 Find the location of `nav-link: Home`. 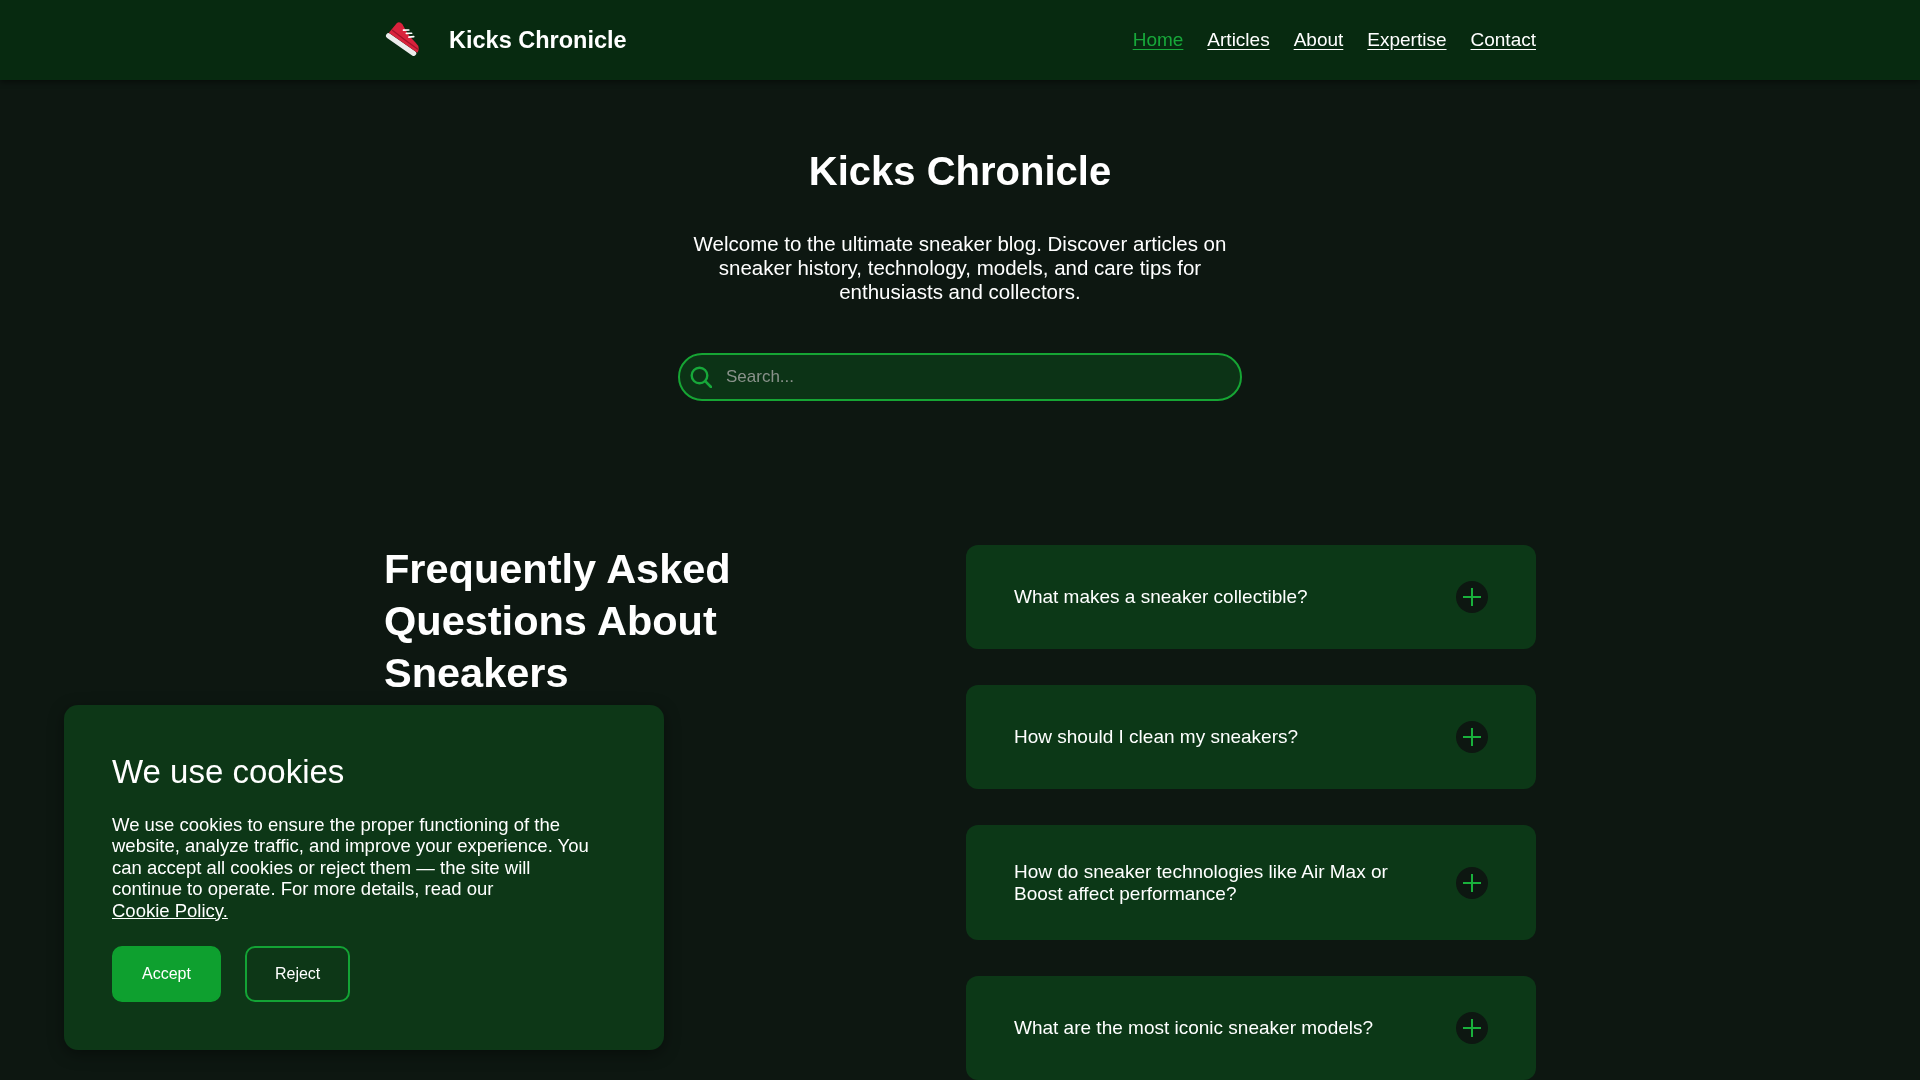

nav-link: Home is located at coordinates (1158, 40).